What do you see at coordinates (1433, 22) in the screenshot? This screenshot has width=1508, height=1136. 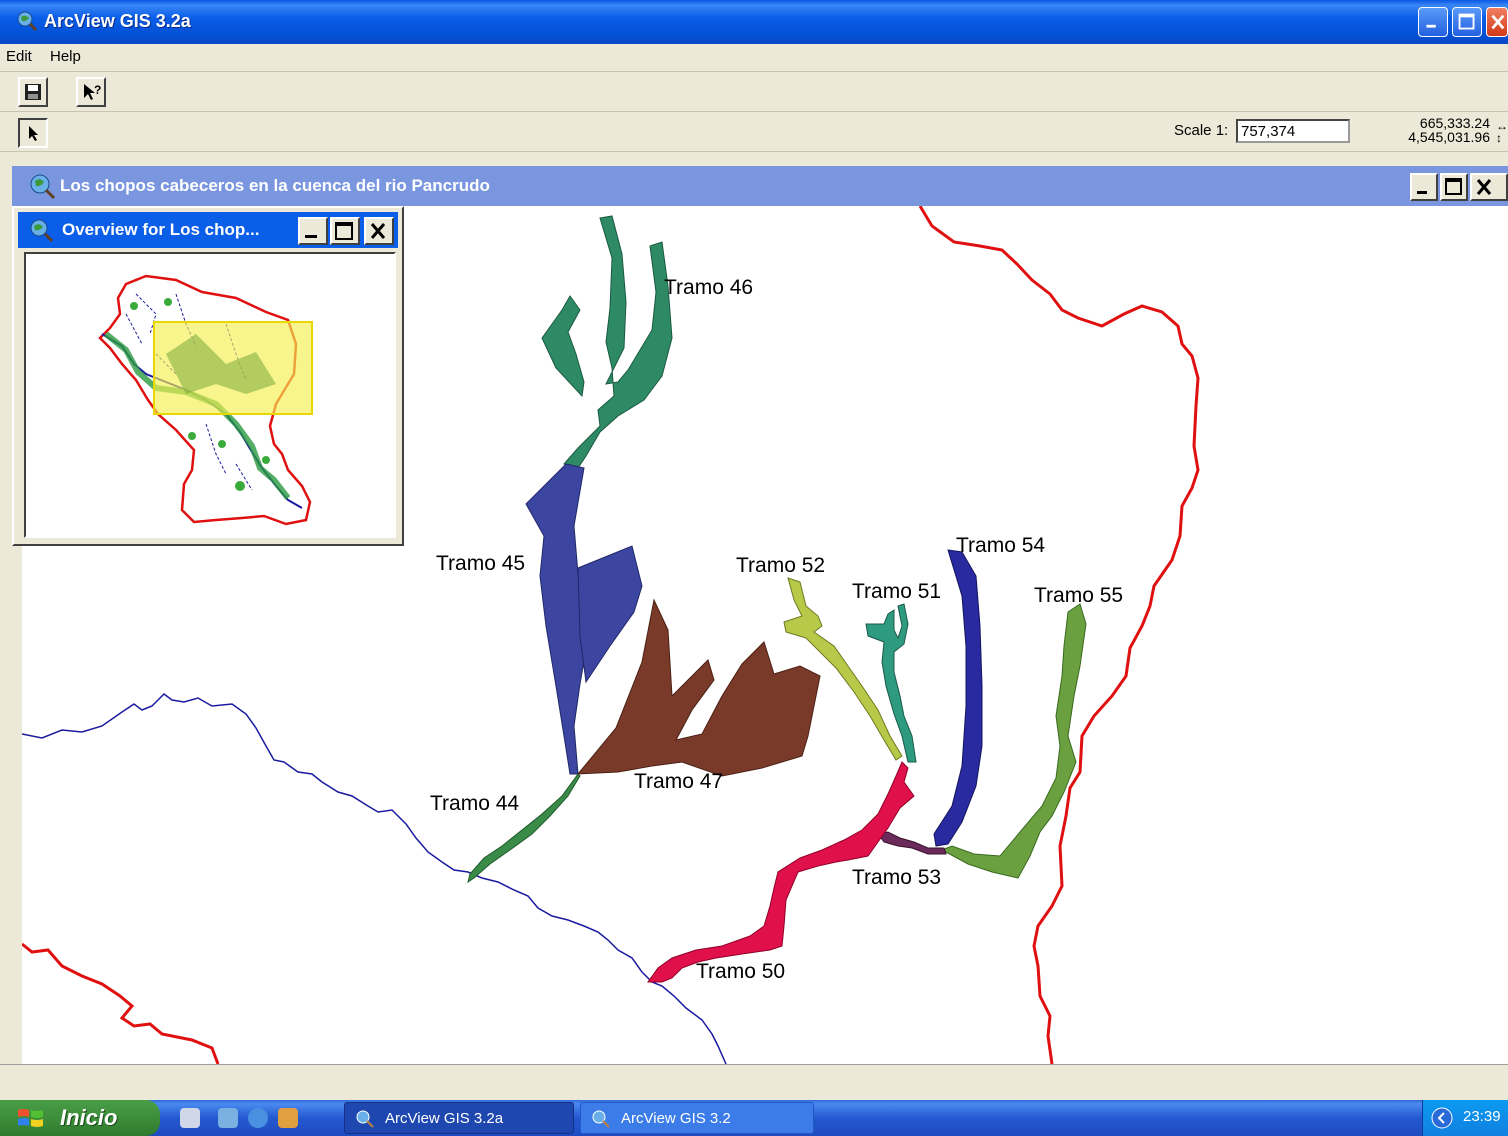 I see `minimize-button` at bounding box center [1433, 22].